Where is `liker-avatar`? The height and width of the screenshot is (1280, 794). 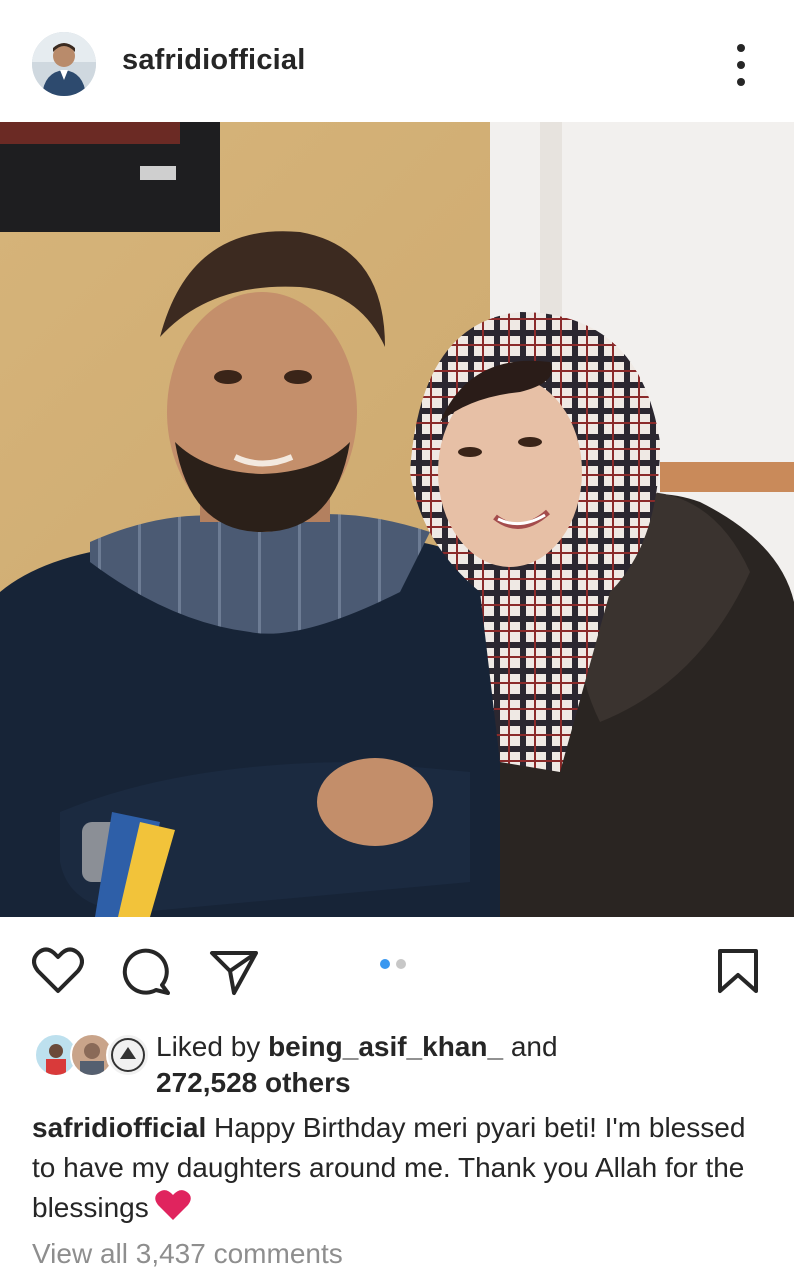
liker-avatar is located at coordinates (128, 1055).